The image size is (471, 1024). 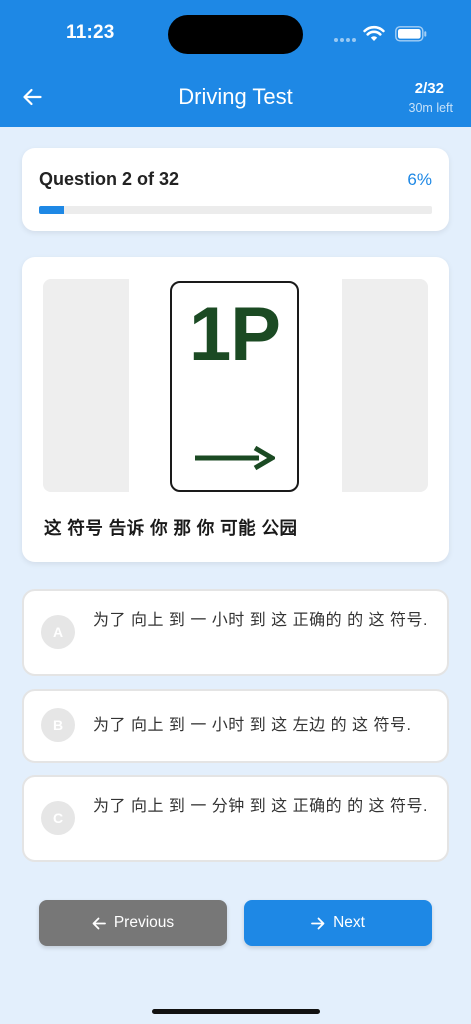 I want to click on status-time: 11:23, so click(x=90, y=32).